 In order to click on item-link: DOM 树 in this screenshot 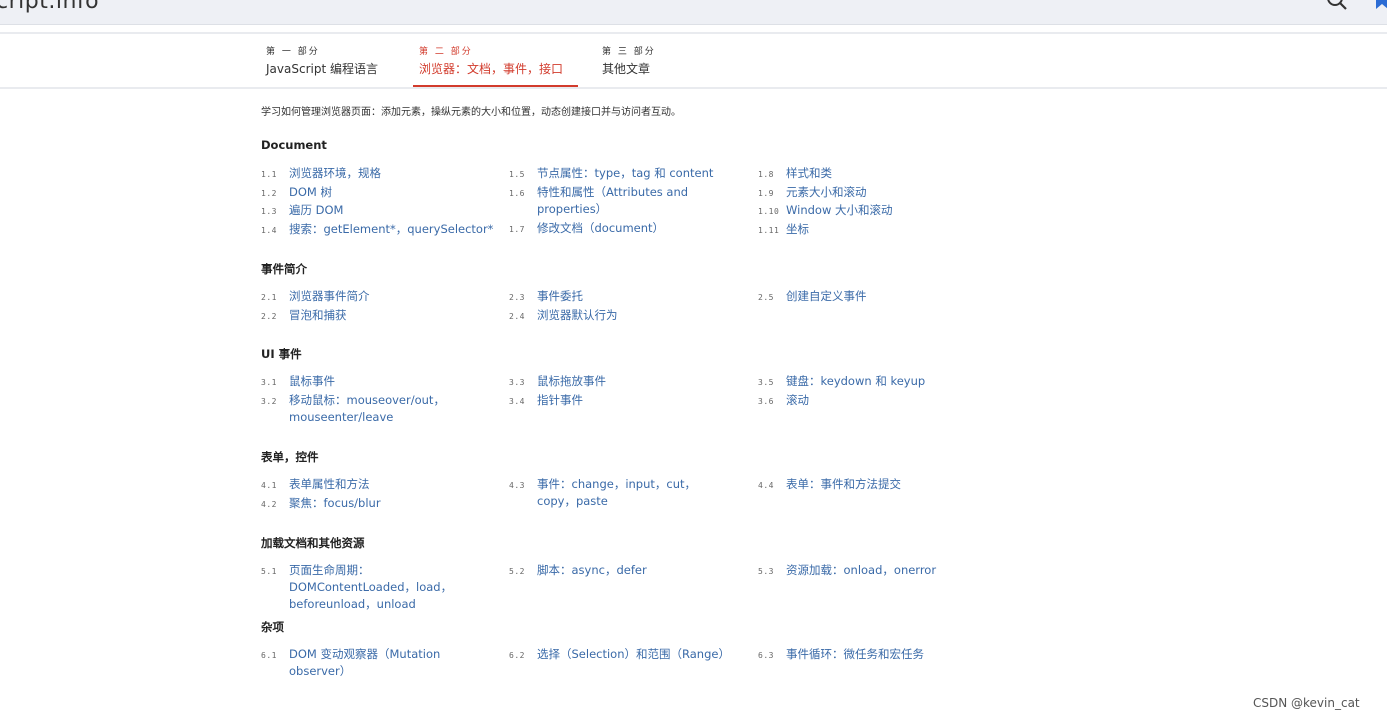, I will do `click(385, 192)`.